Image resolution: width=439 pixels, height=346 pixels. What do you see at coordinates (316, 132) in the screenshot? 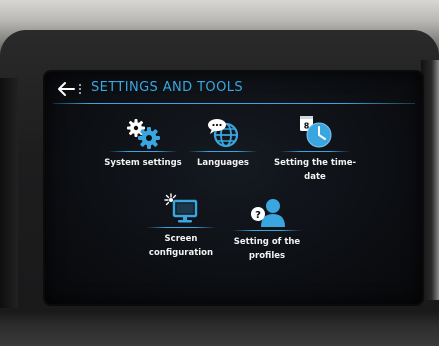
I see `calendar-clock-icon: 8` at bounding box center [316, 132].